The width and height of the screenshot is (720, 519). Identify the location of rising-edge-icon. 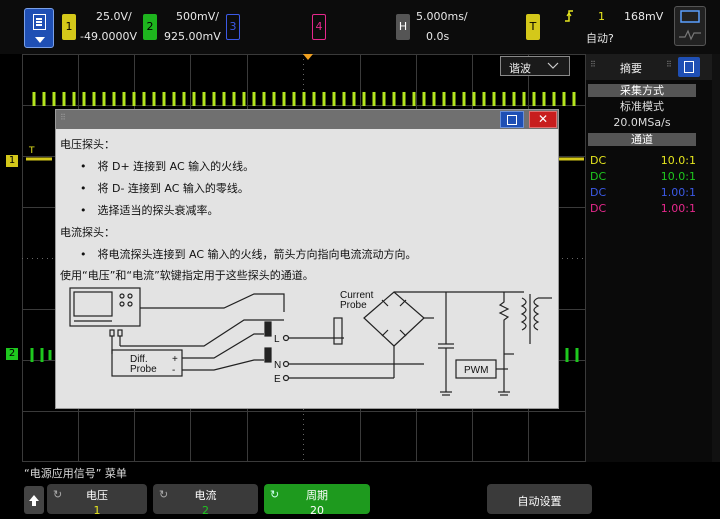
(569, 16).